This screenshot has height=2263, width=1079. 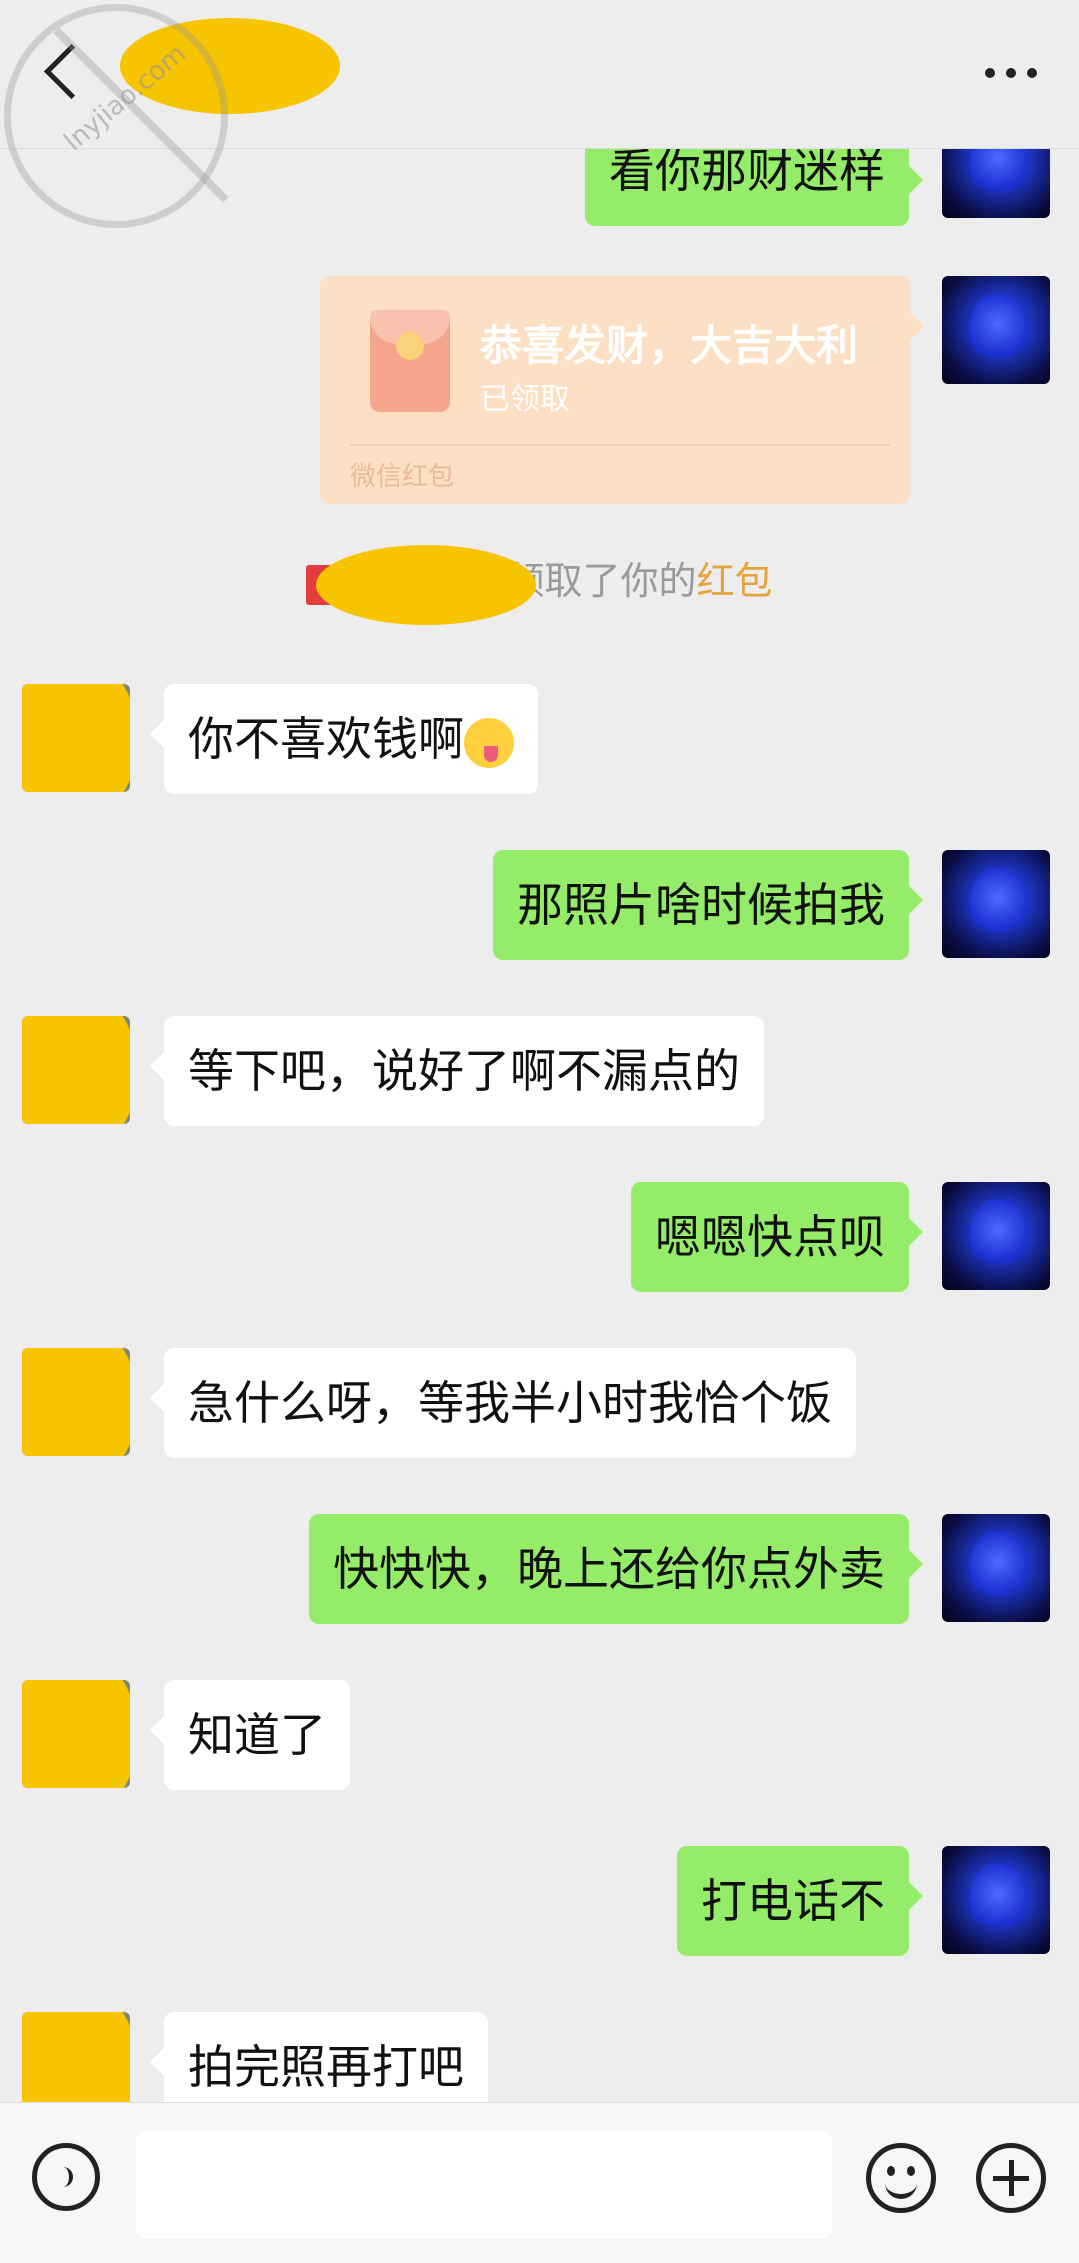 I want to click on message-bubble-me: 快快快，晚上还给你点外卖, so click(x=616, y=1569).